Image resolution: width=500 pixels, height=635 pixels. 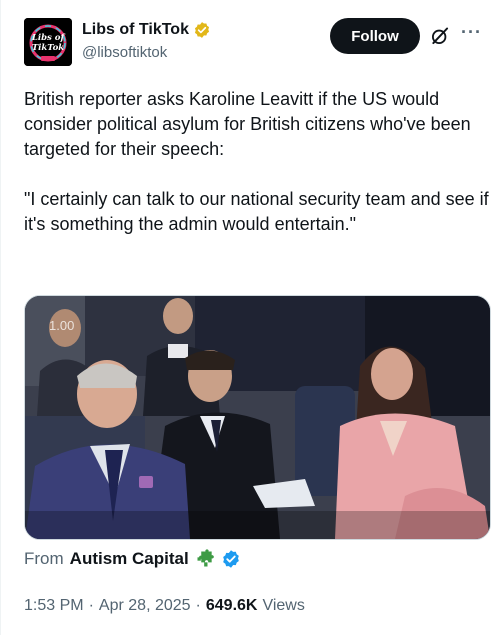 I want to click on puzzle-piece-icon, so click(x=205, y=558).